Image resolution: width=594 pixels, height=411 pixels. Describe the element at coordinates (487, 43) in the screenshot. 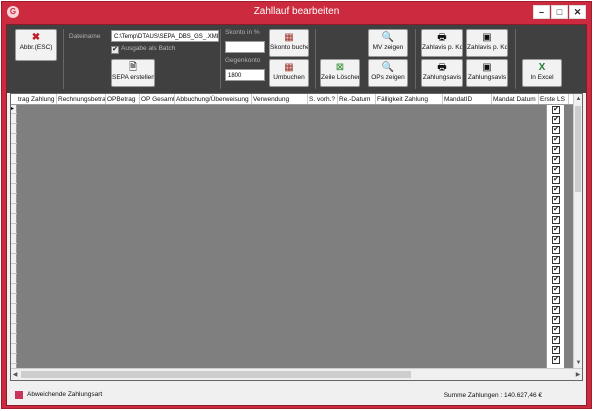

I see `zahlavis-pkd-mail-button: ▣ Zahlavis p. Kd` at that location.